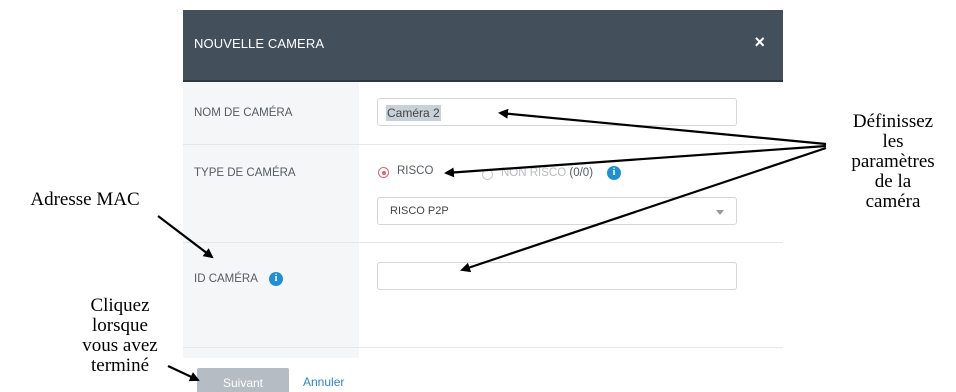  I want to click on cancel-link: Annuler, so click(323, 382).